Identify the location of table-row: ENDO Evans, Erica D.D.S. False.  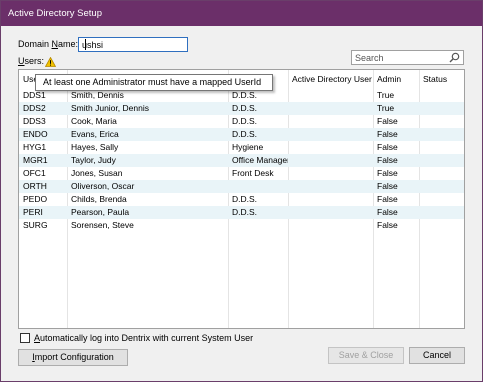
(241, 134).